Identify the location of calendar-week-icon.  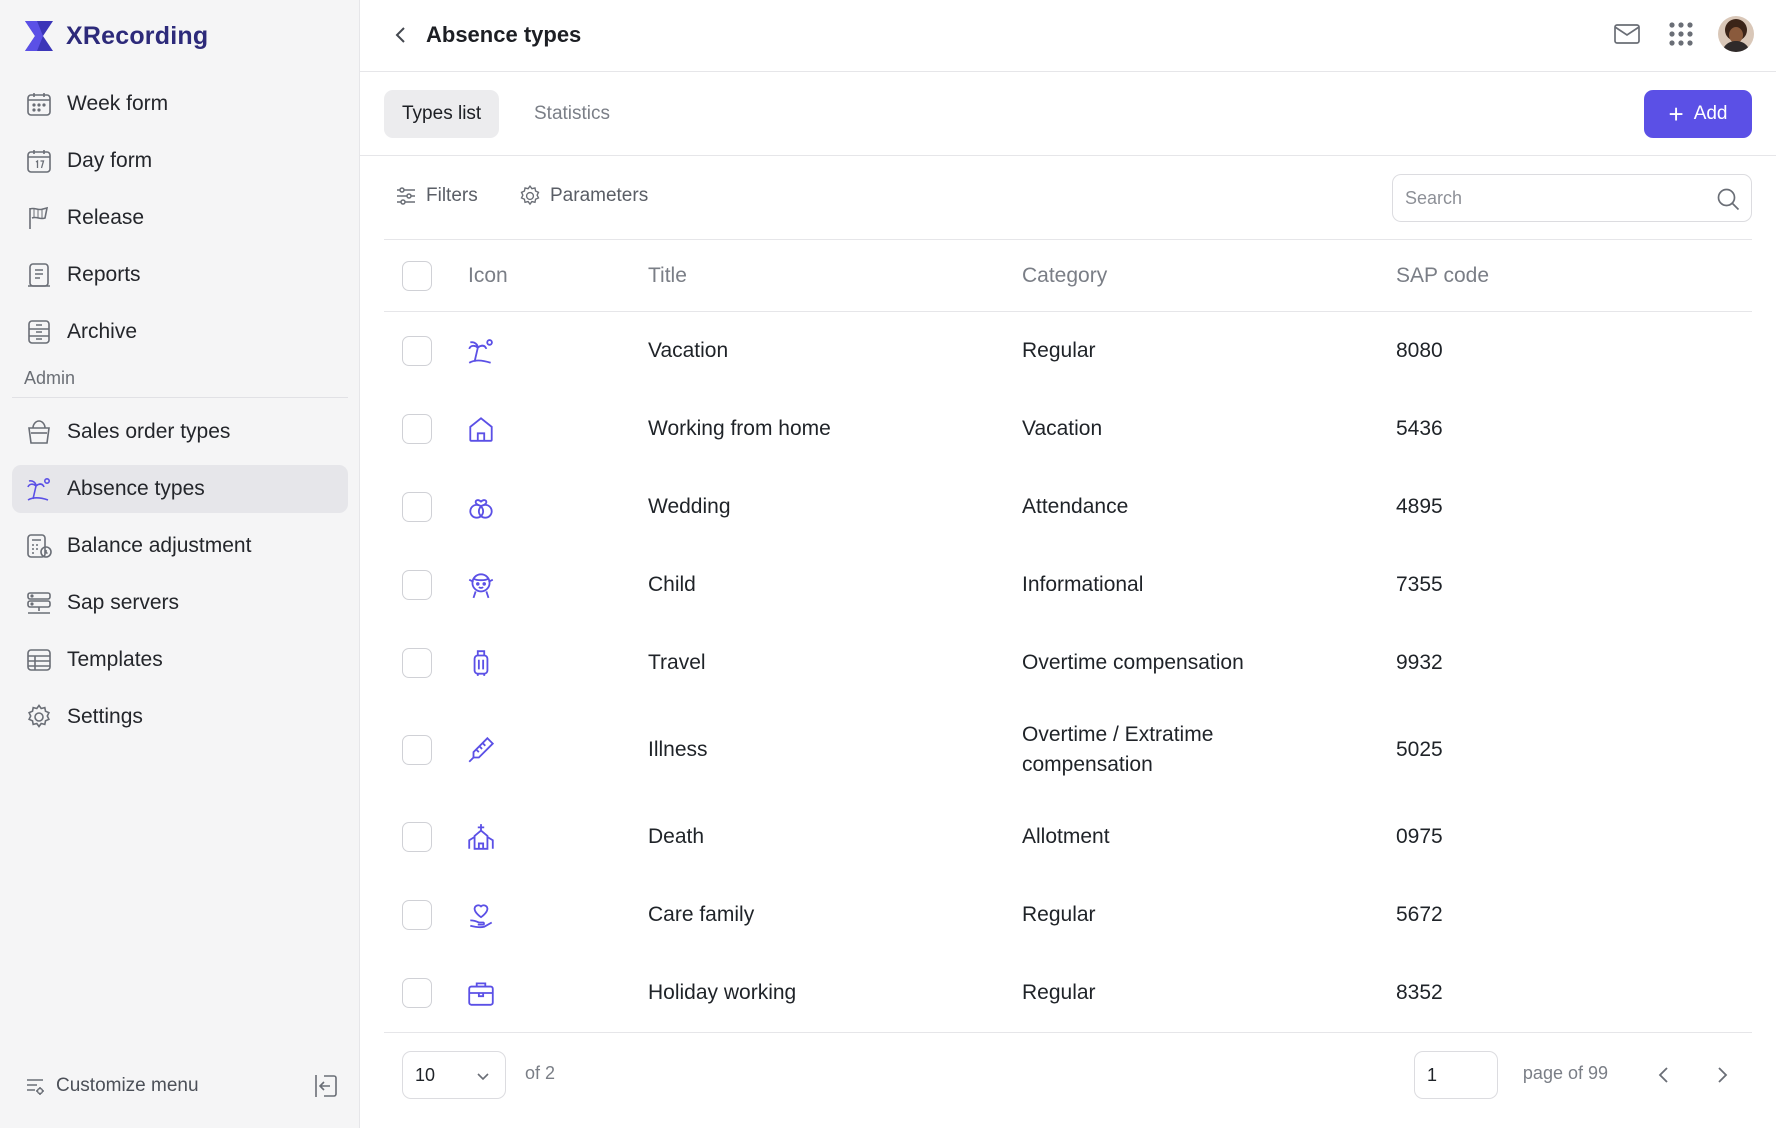
(39, 104).